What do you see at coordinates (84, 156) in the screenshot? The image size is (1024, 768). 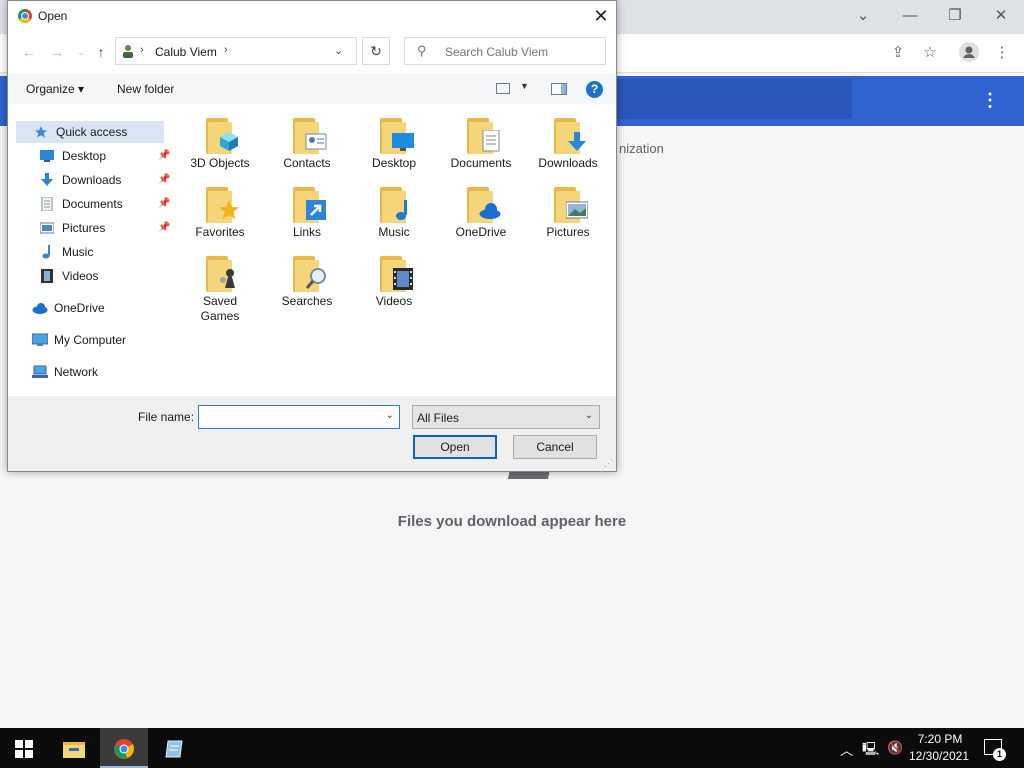 I see `nav-label: Desktop` at bounding box center [84, 156].